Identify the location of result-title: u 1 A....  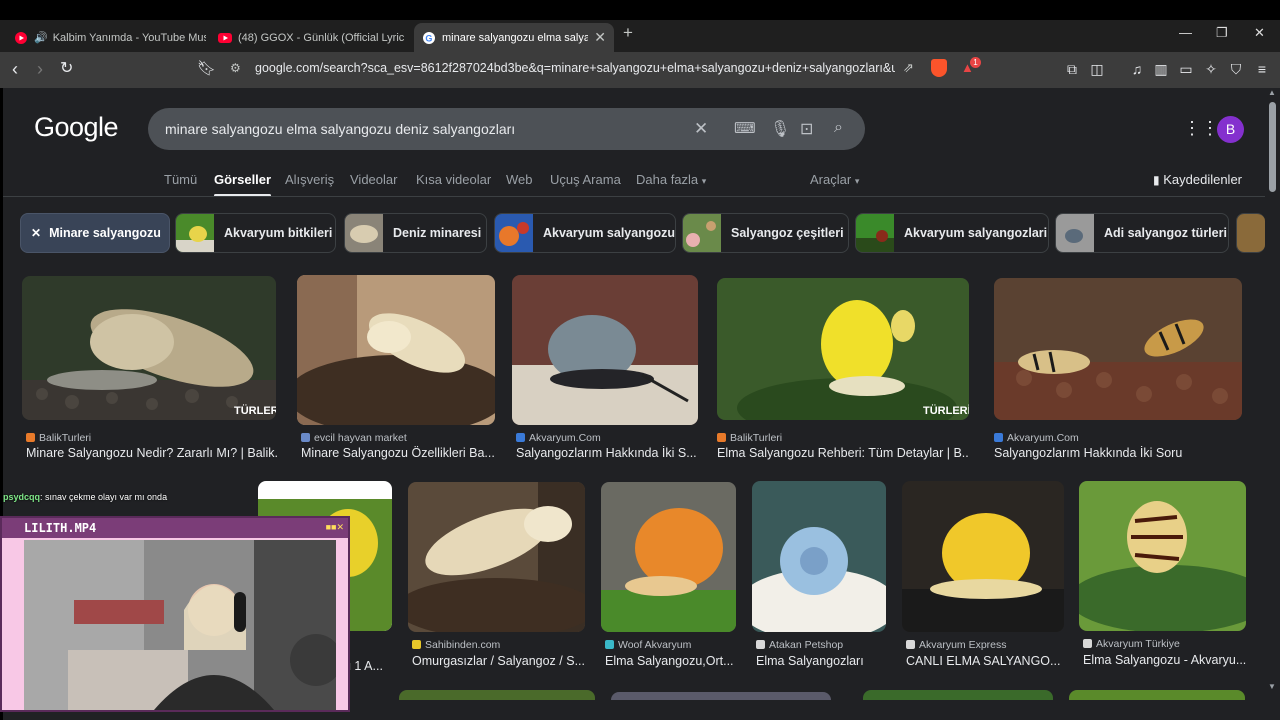
(368, 666).